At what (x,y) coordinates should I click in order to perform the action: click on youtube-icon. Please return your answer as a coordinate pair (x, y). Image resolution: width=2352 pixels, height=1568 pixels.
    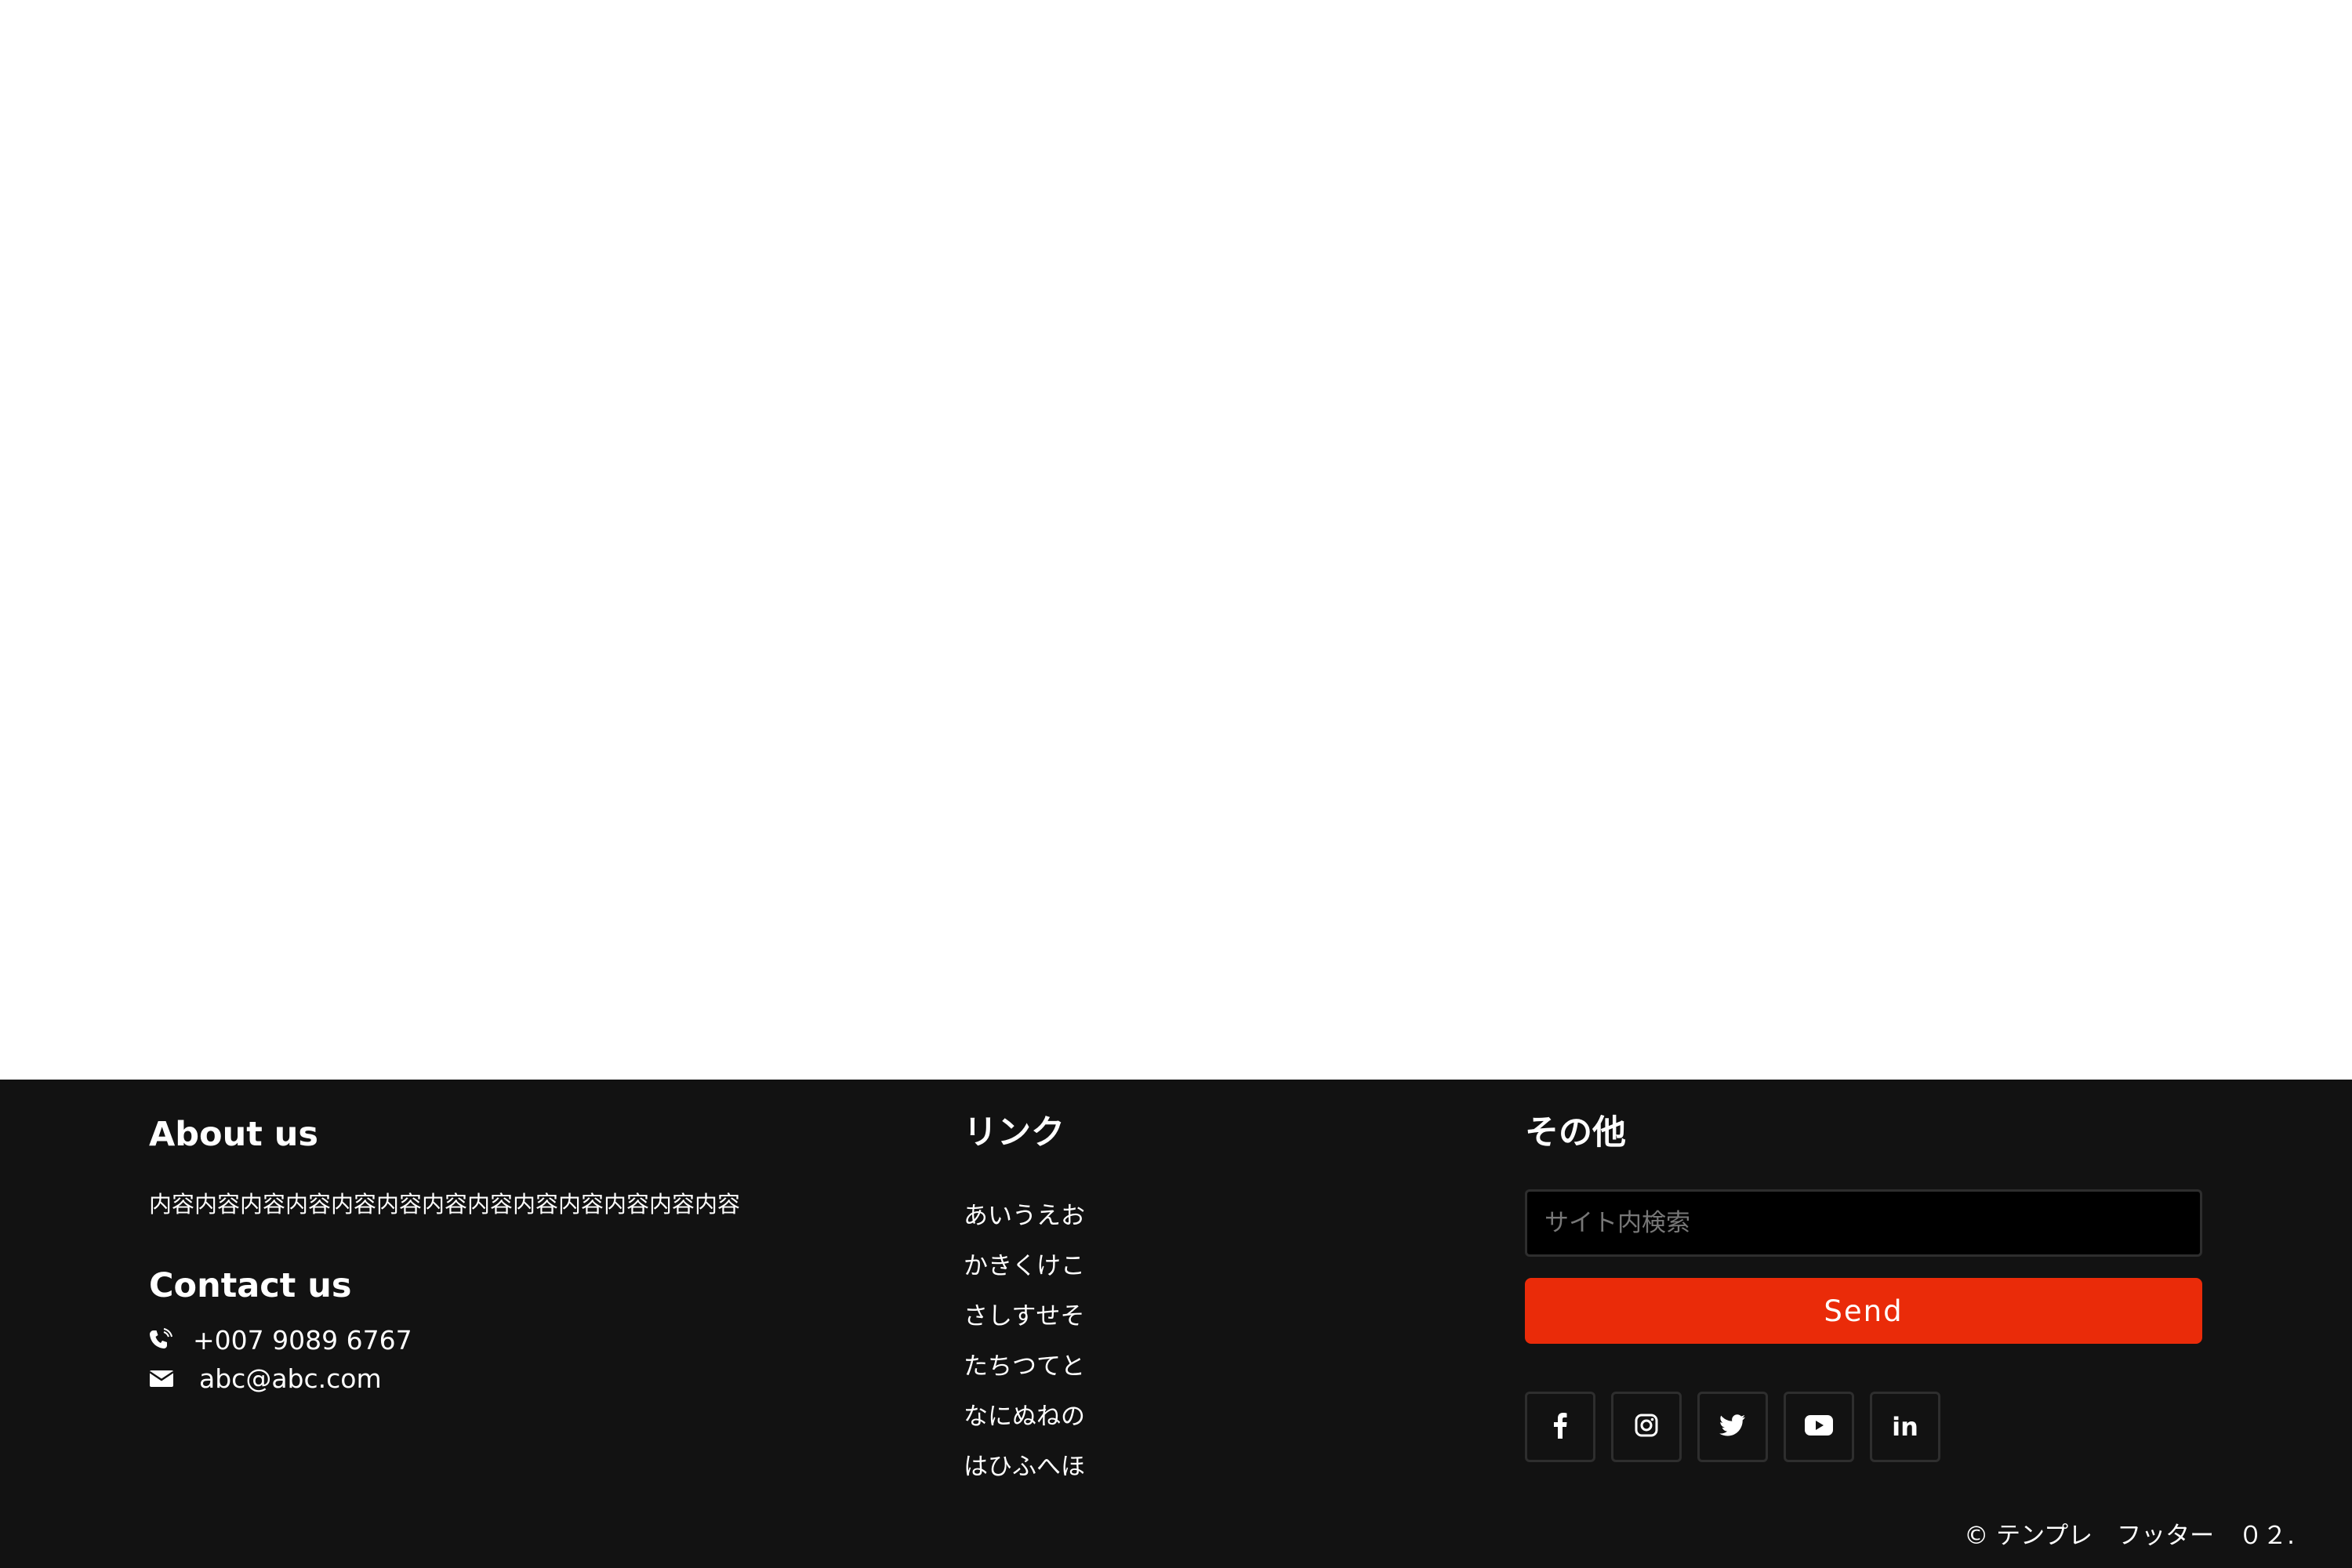
    Looking at the image, I should click on (1819, 1427).